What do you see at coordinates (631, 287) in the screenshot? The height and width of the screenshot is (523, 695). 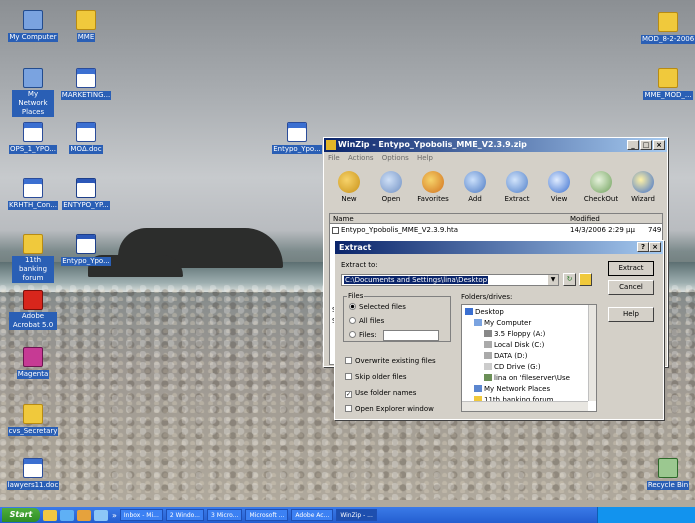 I see `cancel-button: Cancel` at bounding box center [631, 287].